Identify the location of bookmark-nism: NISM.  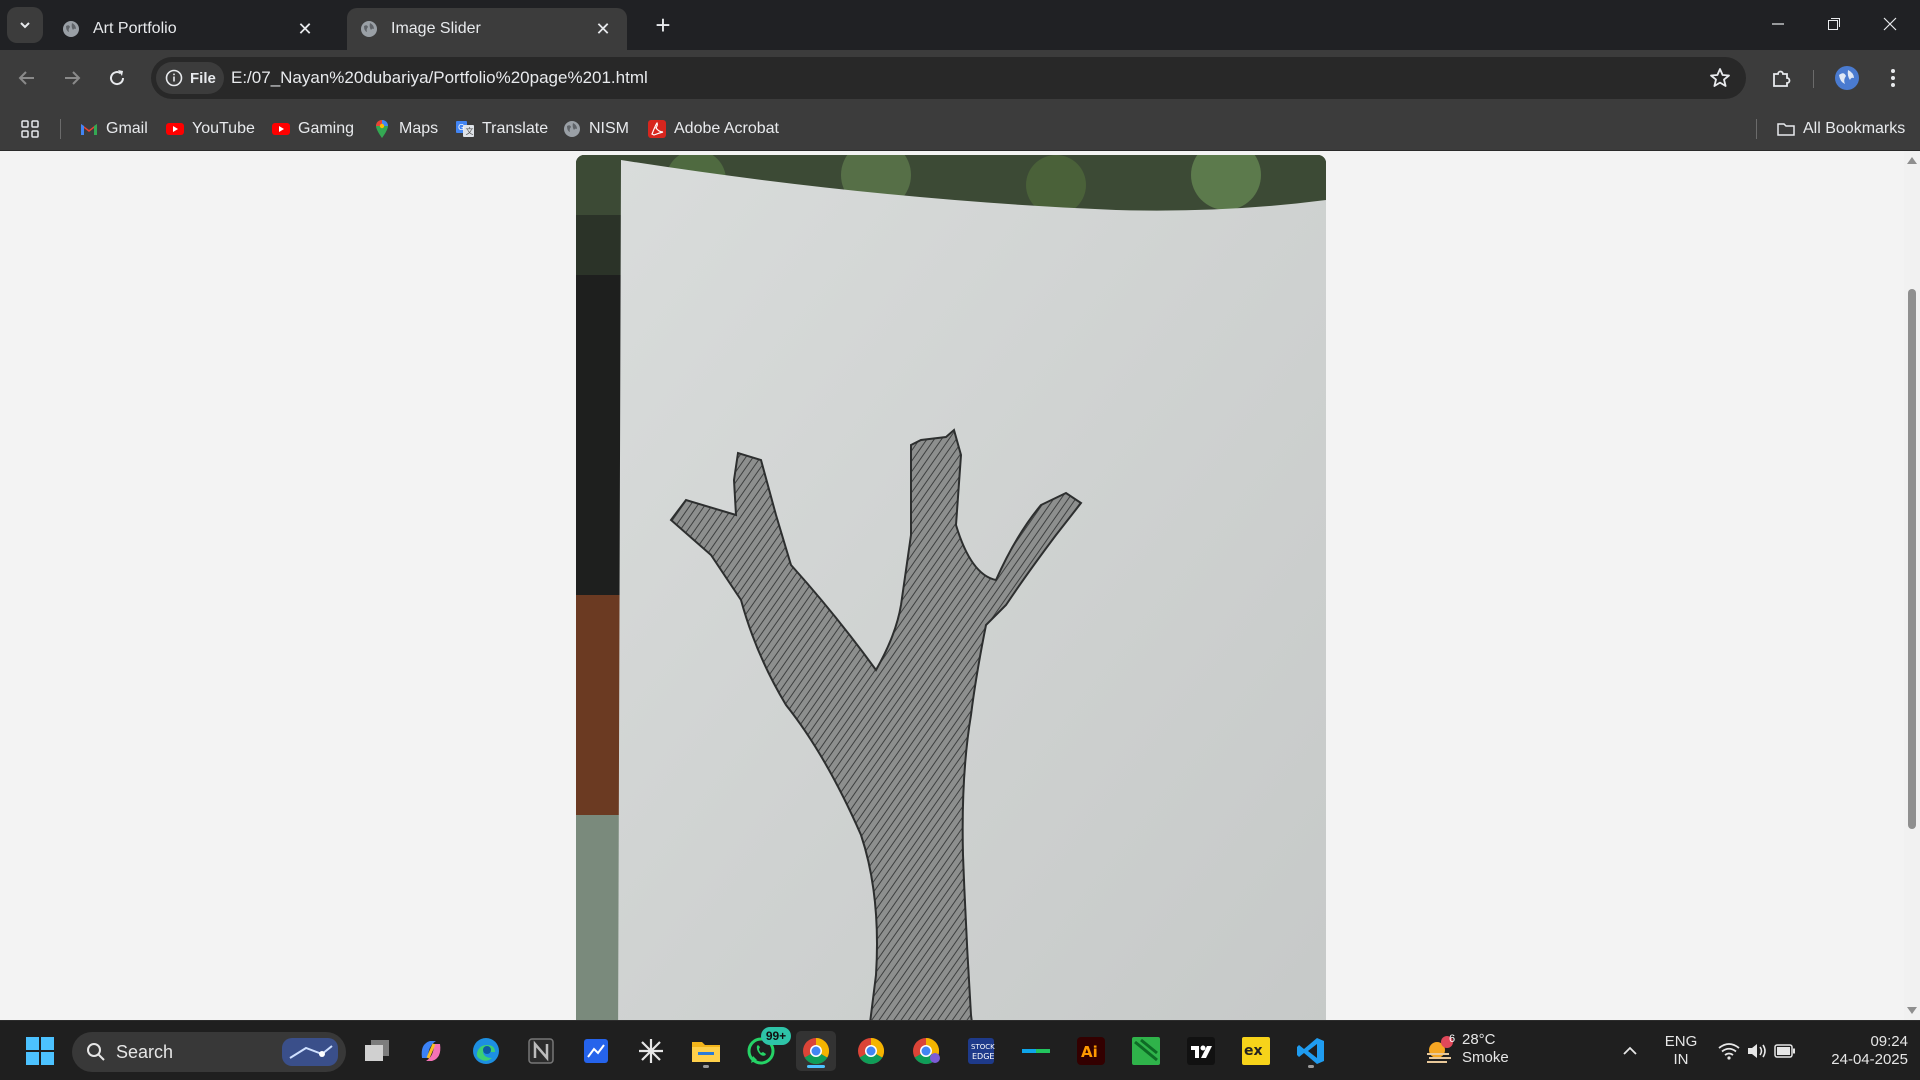
(595, 129).